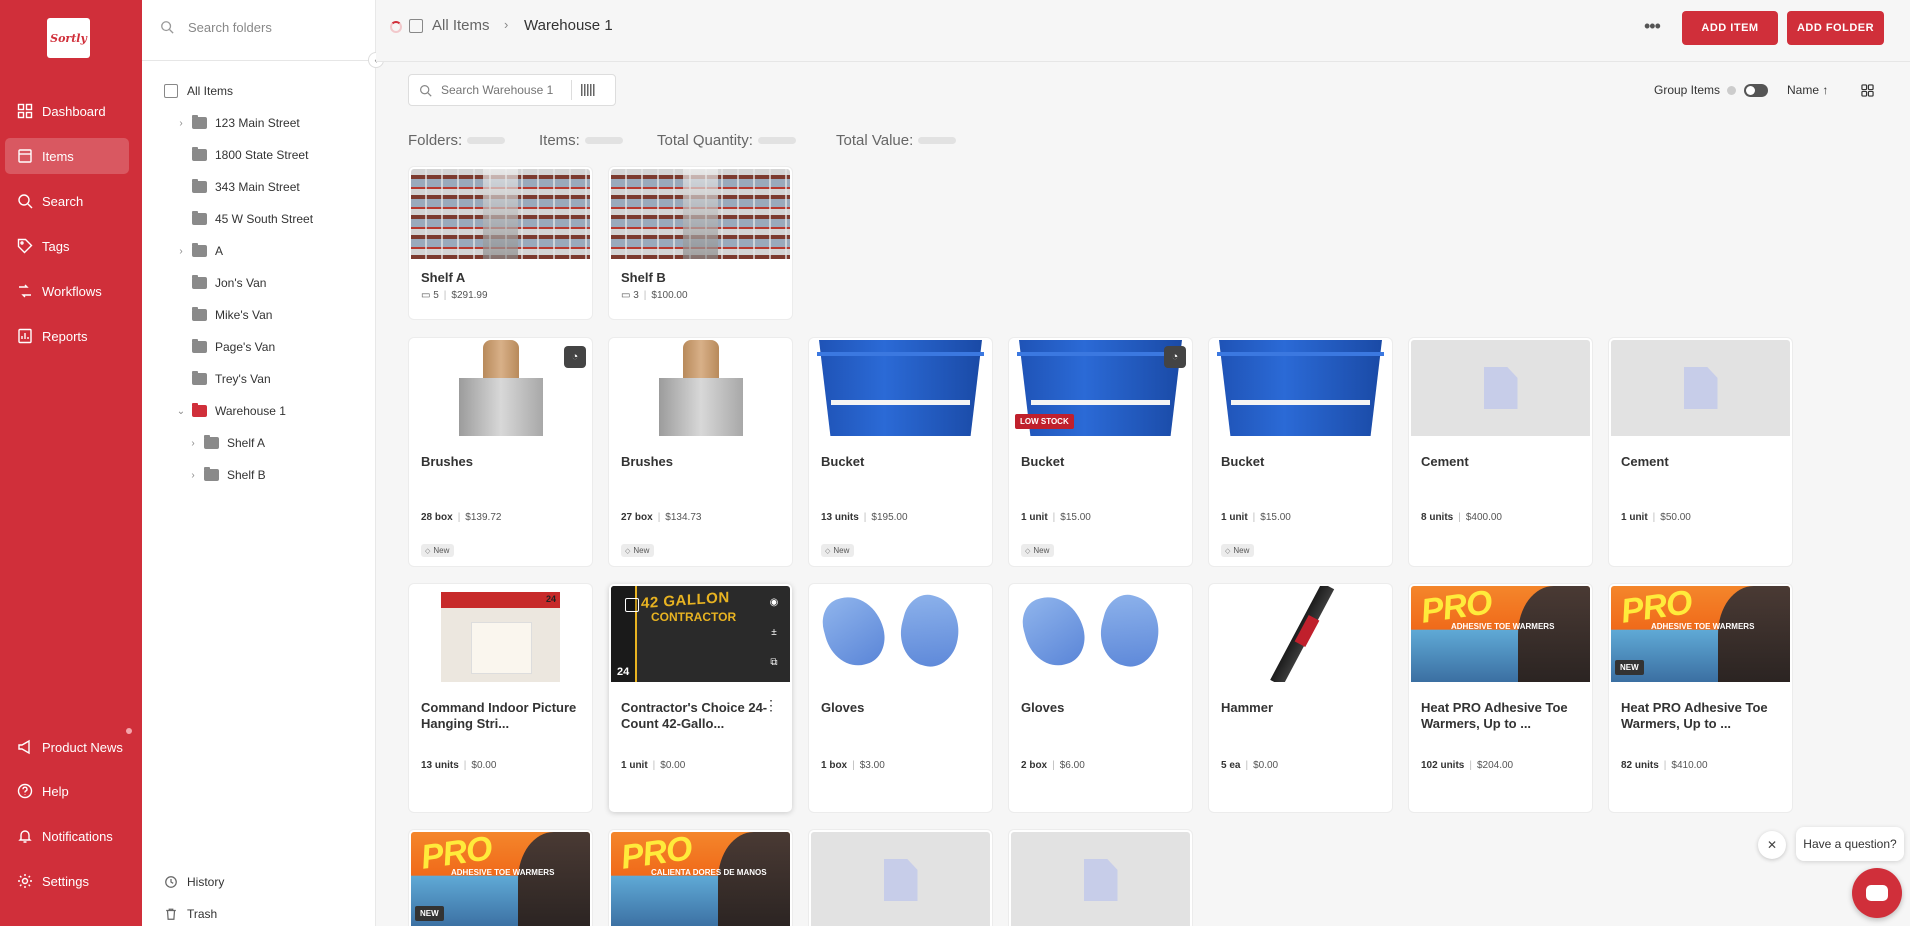  I want to click on tree-folder-treys-van: Trey's Van, so click(223, 379).